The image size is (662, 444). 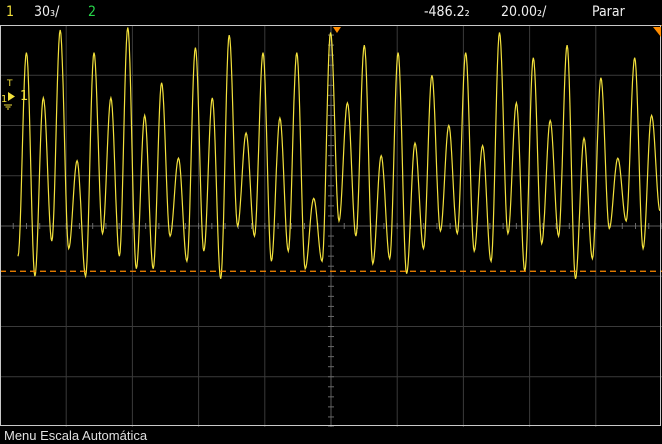 What do you see at coordinates (76, 435) in the screenshot?
I see `menu-title: Menu Escala Automática` at bounding box center [76, 435].